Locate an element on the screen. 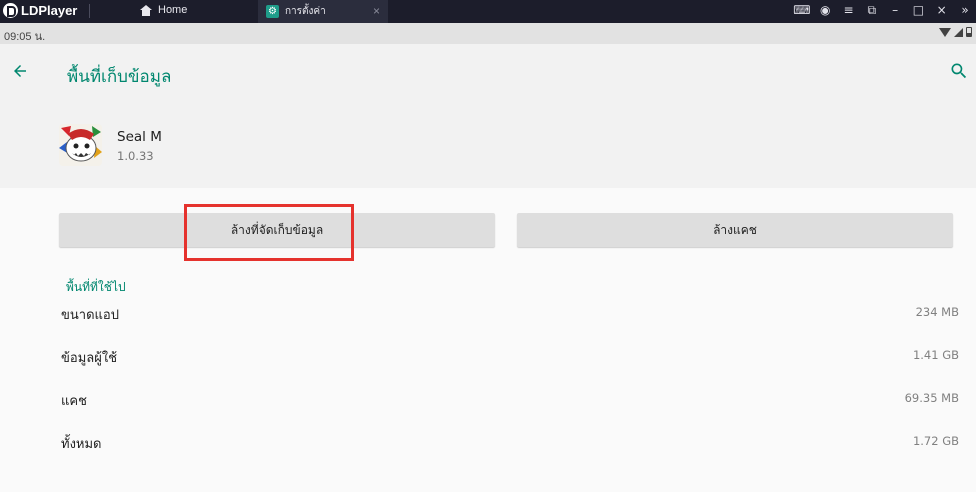 Image resolution: width=976 pixels, height=492 pixels. status-time: 09:05 น. is located at coordinates (25, 37).